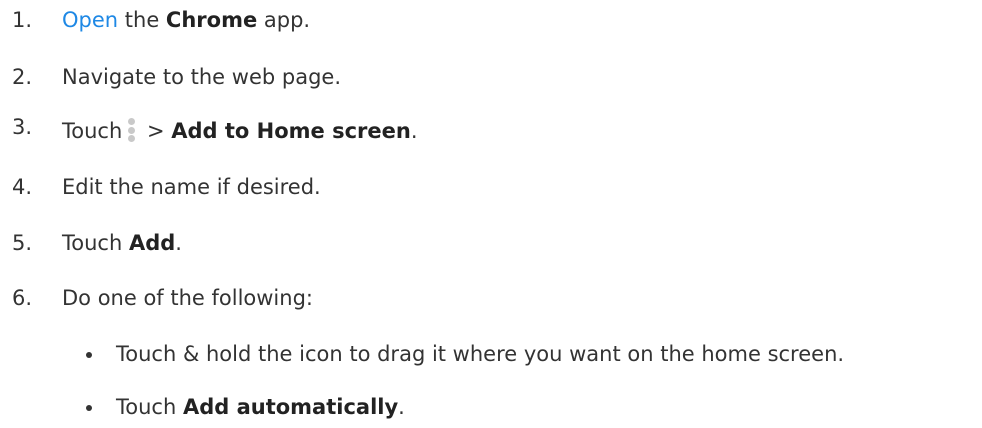  I want to click on menu-option: Add to Home screen, so click(291, 131).